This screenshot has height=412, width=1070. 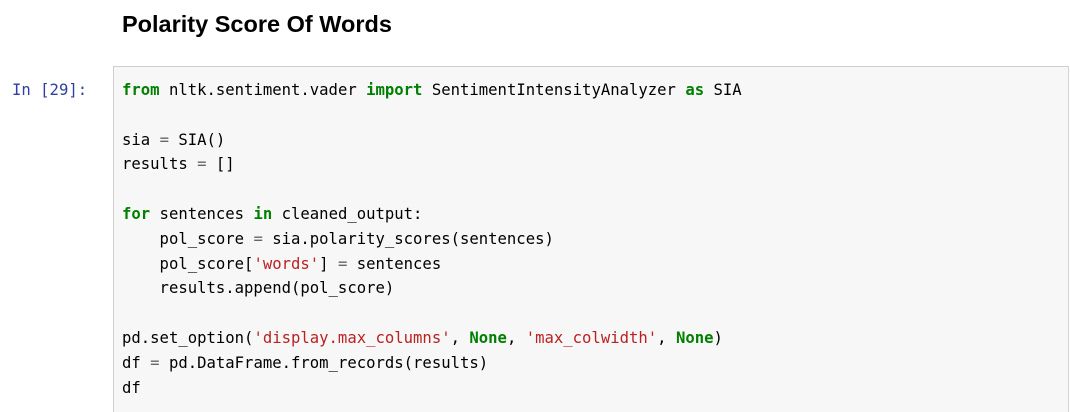 I want to click on code-line: results = [], so click(x=178, y=164).